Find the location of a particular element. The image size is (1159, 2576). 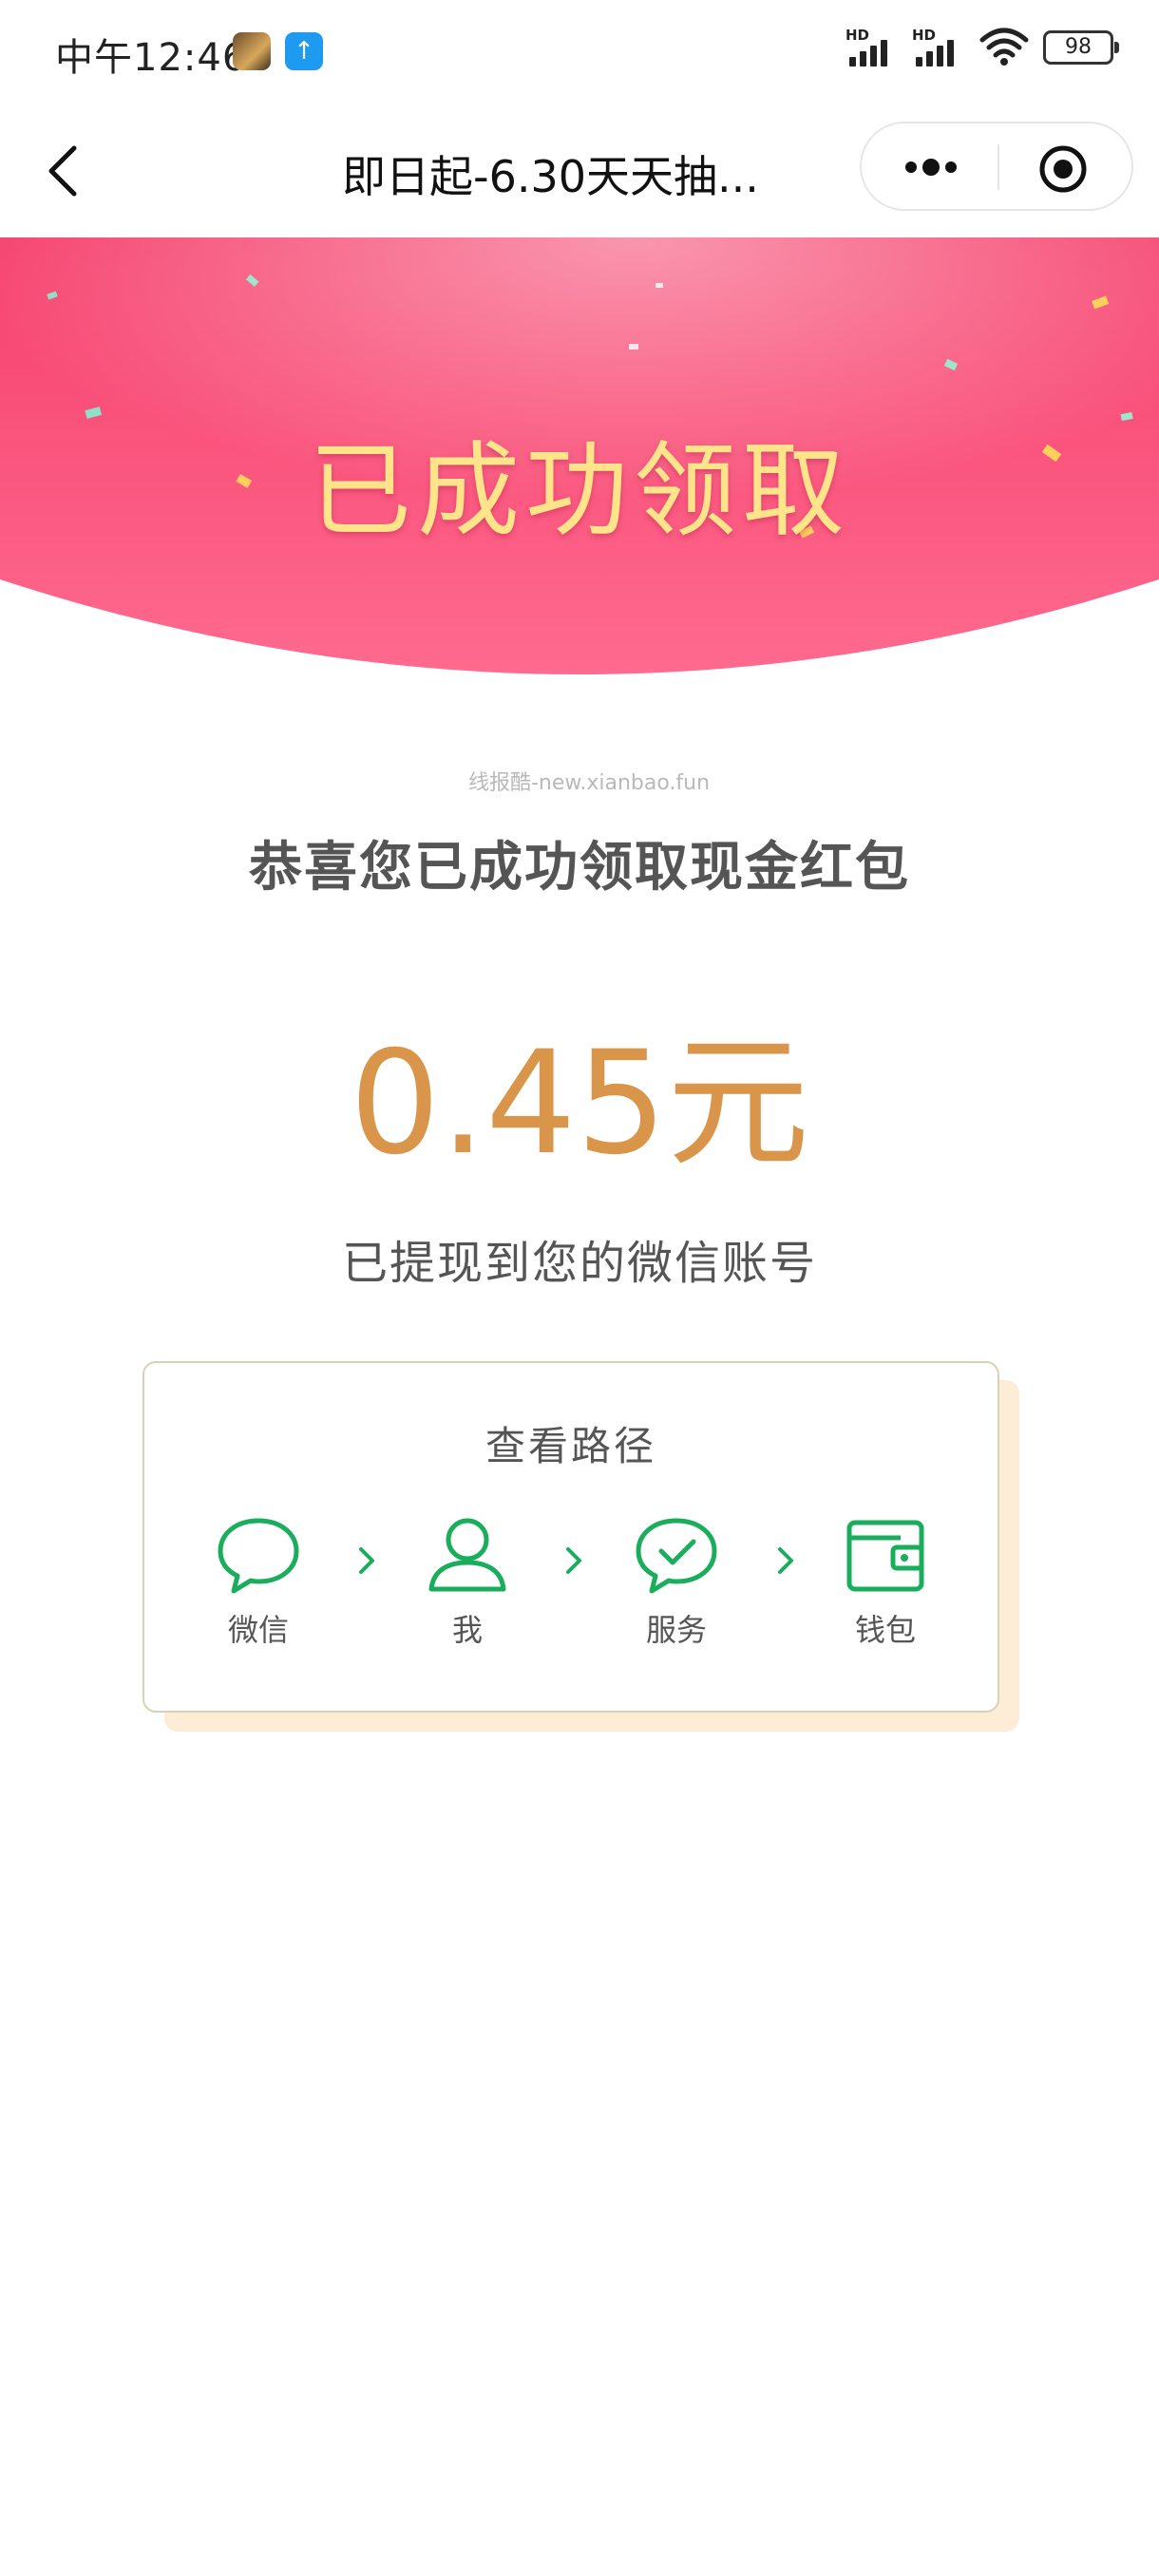

mini-program-capsule is located at coordinates (996, 166).